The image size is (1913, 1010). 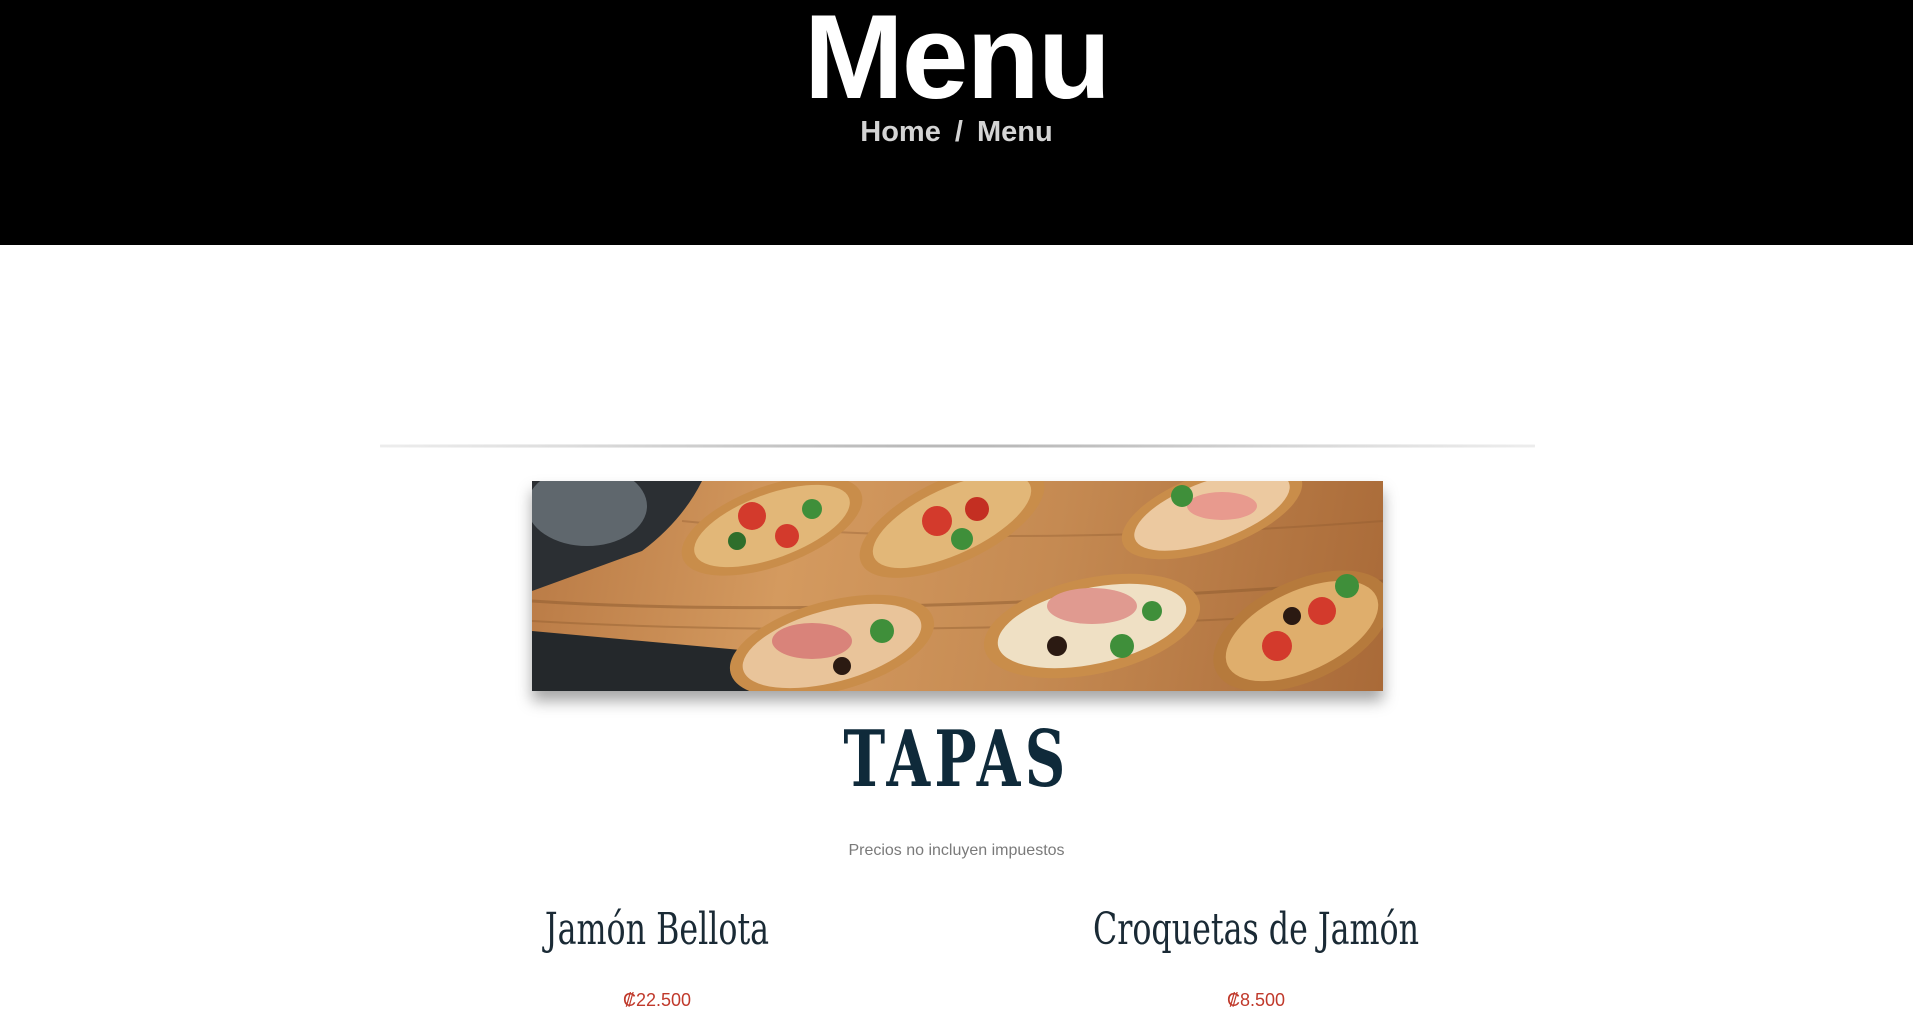 I want to click on menu-item: Jamón Bellota ₡22.500, so click(x=657, y=955).